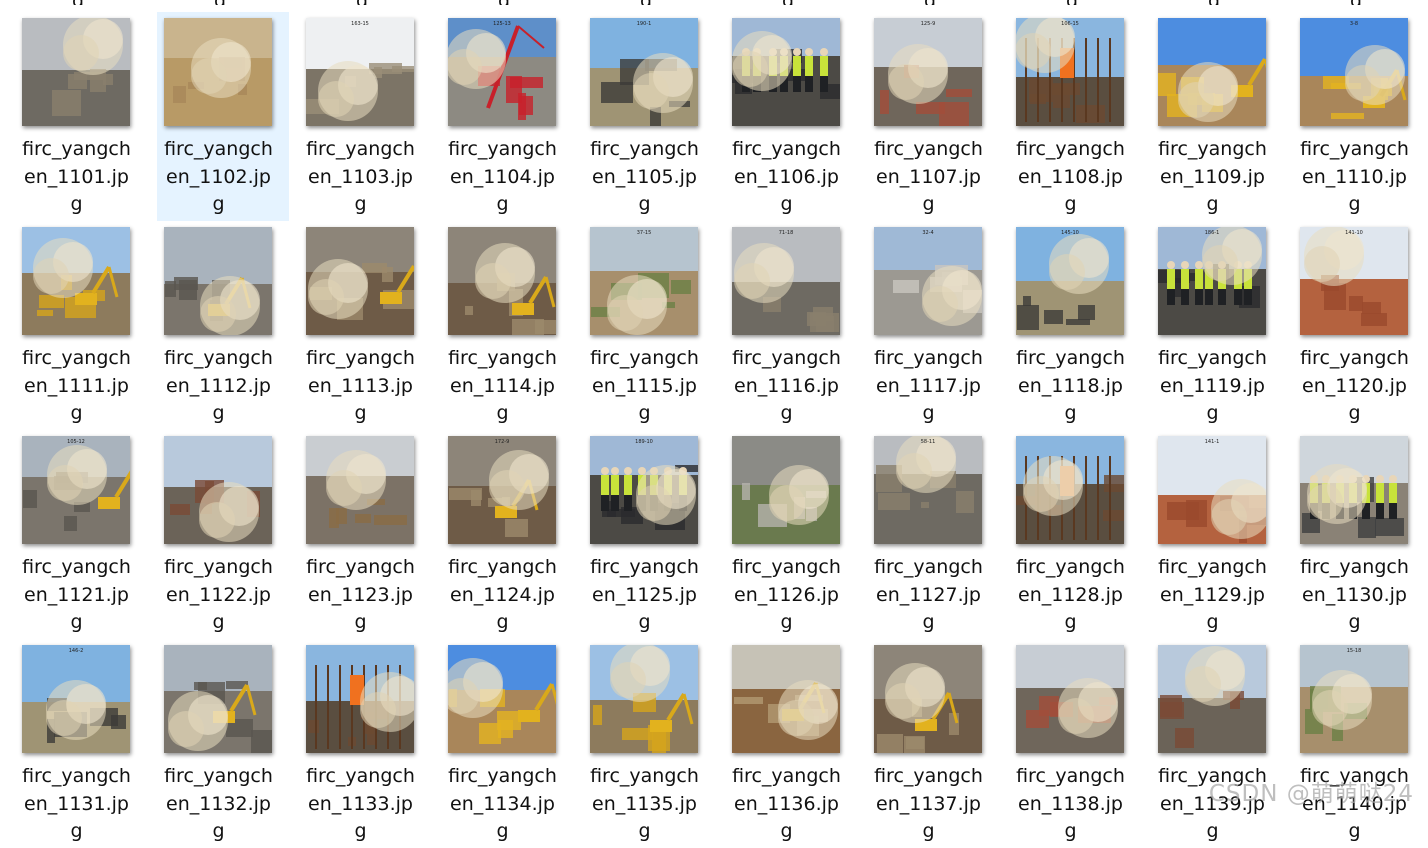 This screenshot has width=1428, height=848. I want to click on file-item: 105-12 firc_yangchen_1121.jpg, so click(81, 534).